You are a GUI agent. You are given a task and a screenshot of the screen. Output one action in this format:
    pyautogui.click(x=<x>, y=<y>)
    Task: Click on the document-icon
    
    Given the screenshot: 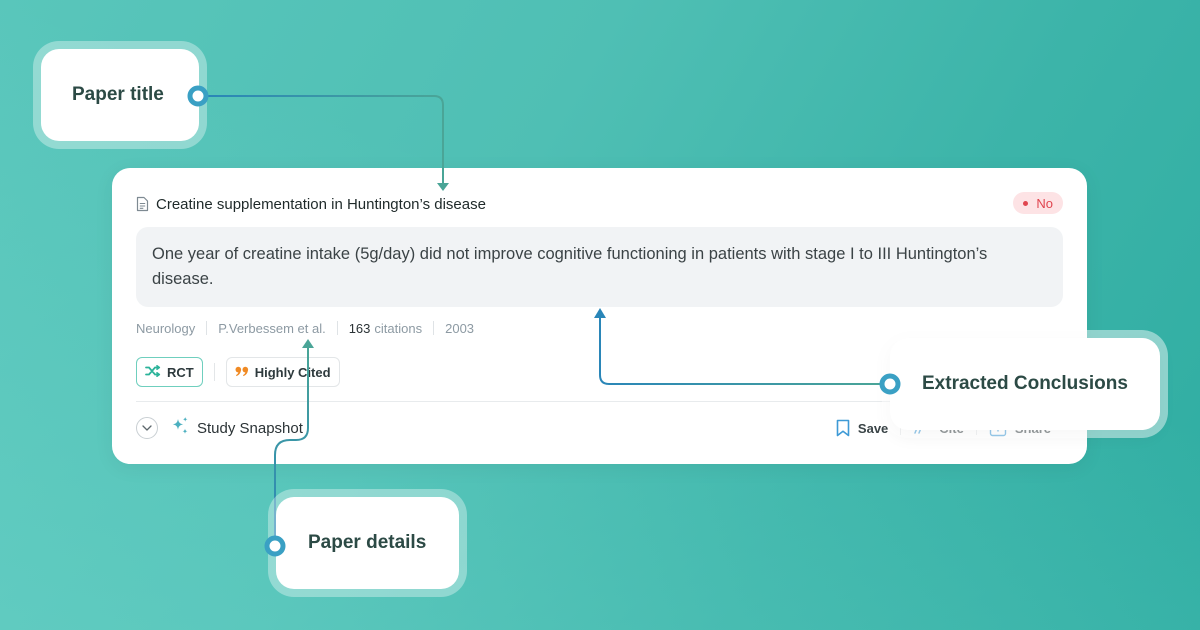 What is the action you would take?
    pyautogui.click(x=142, y=204)
    